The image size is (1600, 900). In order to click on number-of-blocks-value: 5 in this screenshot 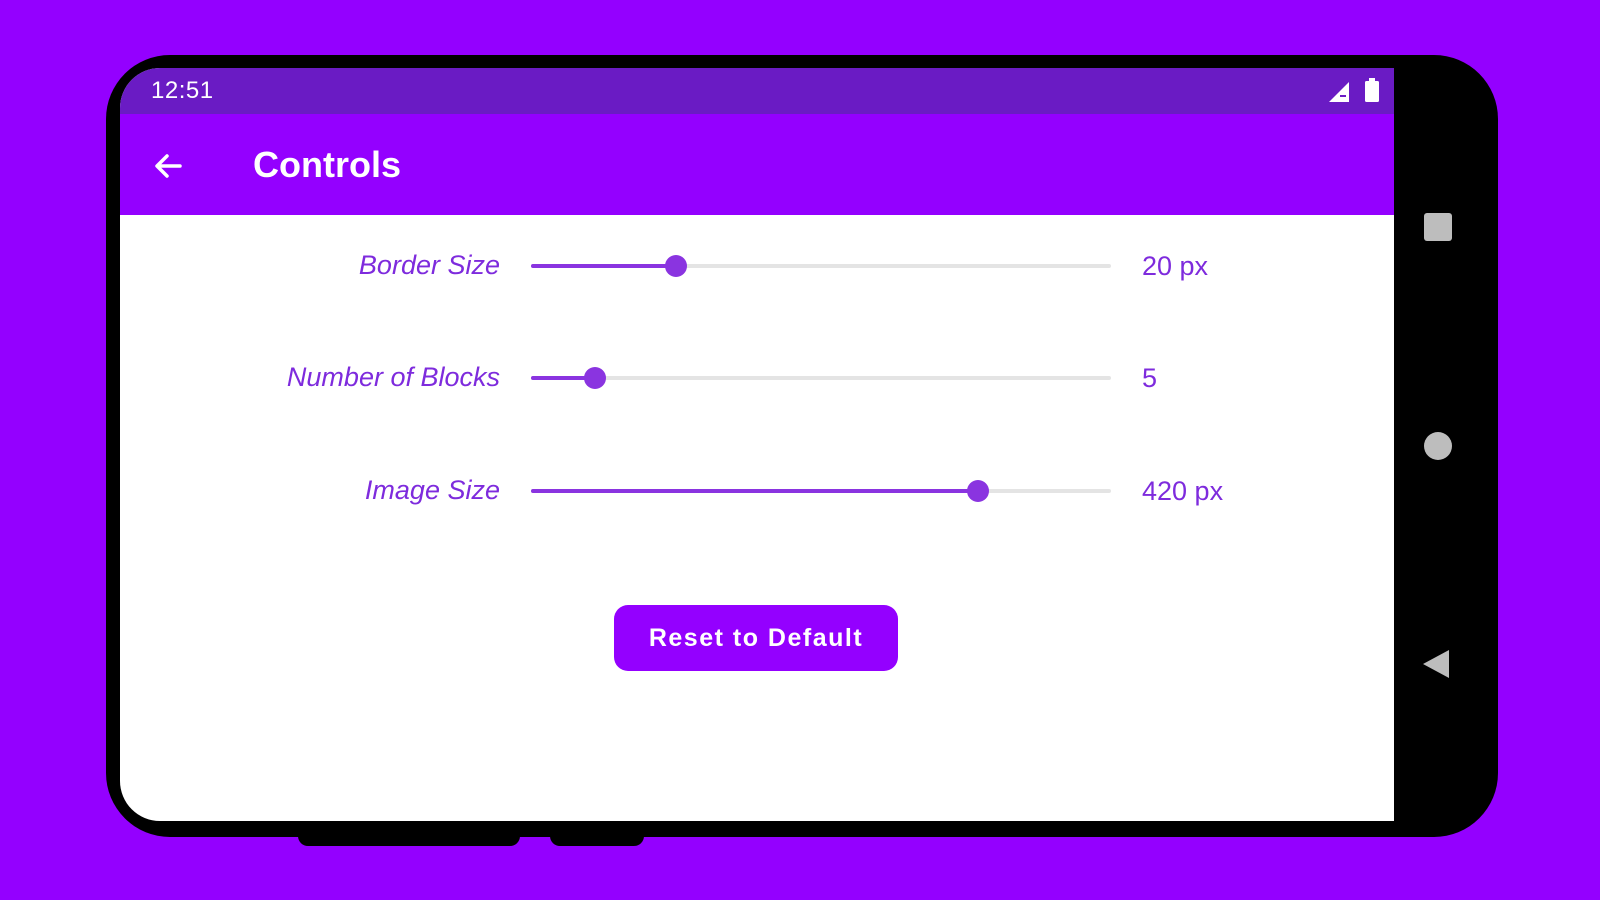, I will do `click(1150, 378)`.